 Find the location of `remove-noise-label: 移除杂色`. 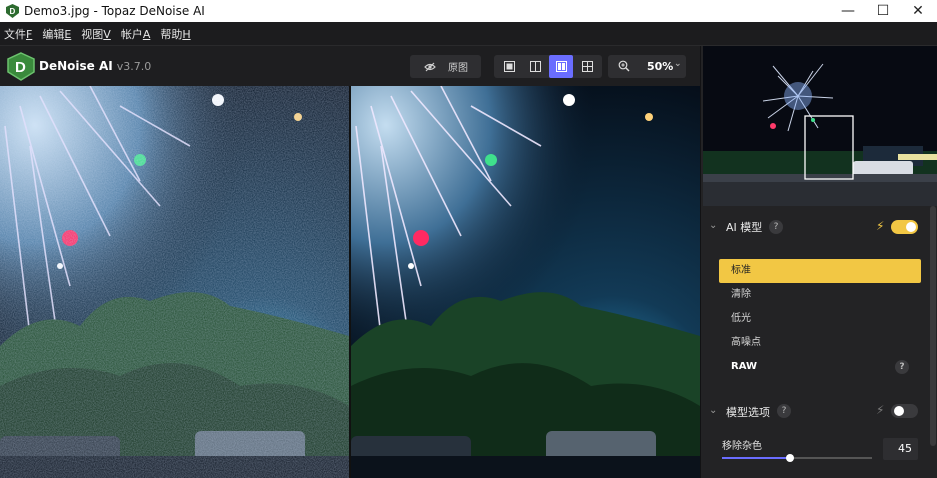

remove-noise-label: 移除杂色 is located at coordinates (742, 446).